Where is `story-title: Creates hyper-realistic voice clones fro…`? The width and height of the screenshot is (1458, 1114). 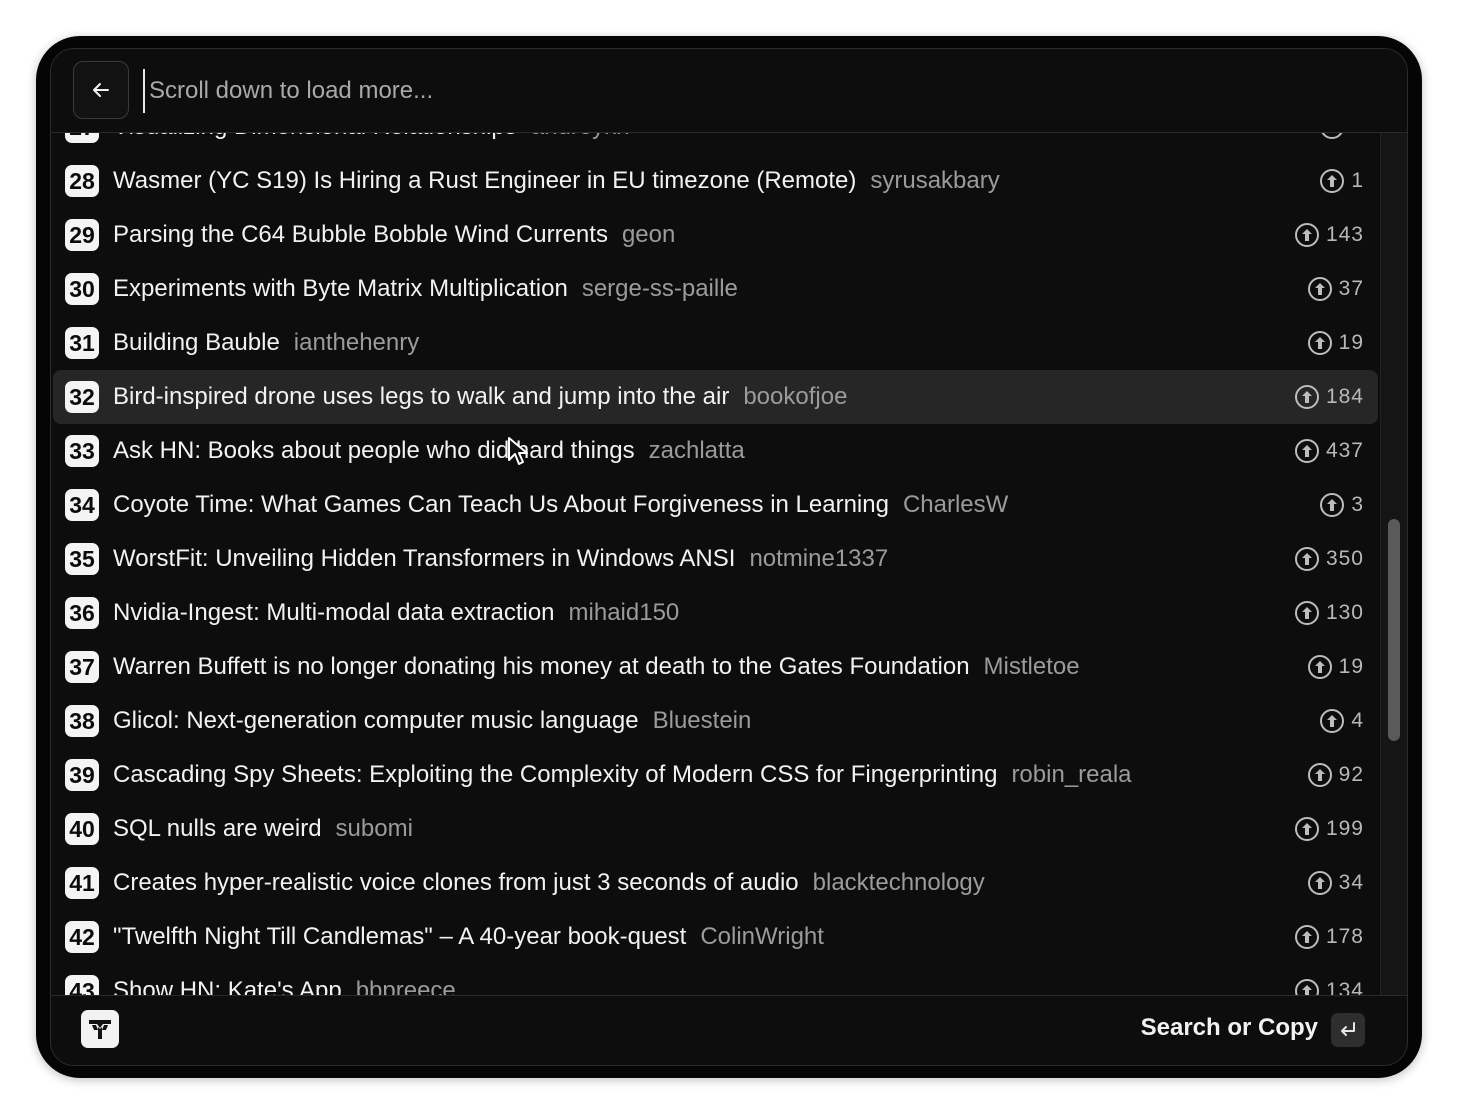 story-title: Creates hyper-realistic voice clones fro… is located at coordinates (456, 882).